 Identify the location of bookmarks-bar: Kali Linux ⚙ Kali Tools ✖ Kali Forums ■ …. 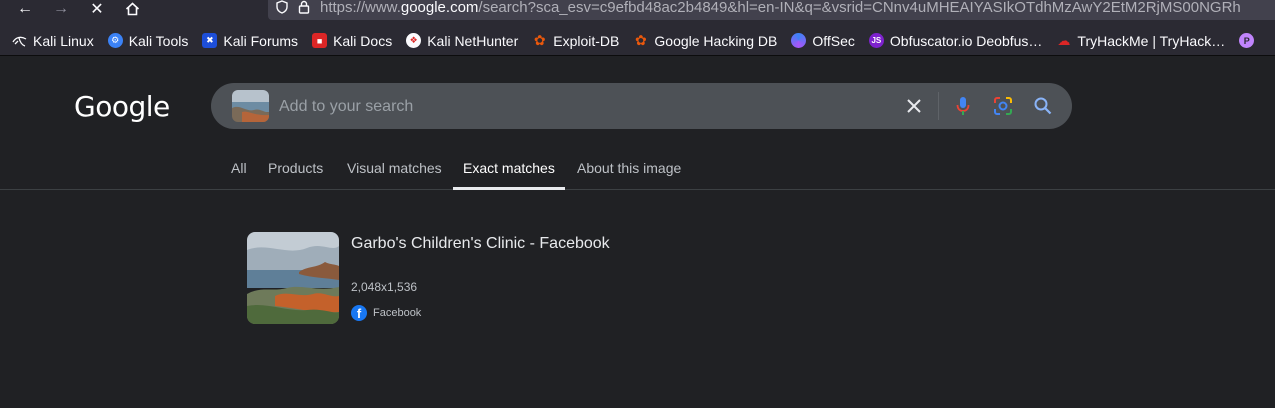
(637, 41).